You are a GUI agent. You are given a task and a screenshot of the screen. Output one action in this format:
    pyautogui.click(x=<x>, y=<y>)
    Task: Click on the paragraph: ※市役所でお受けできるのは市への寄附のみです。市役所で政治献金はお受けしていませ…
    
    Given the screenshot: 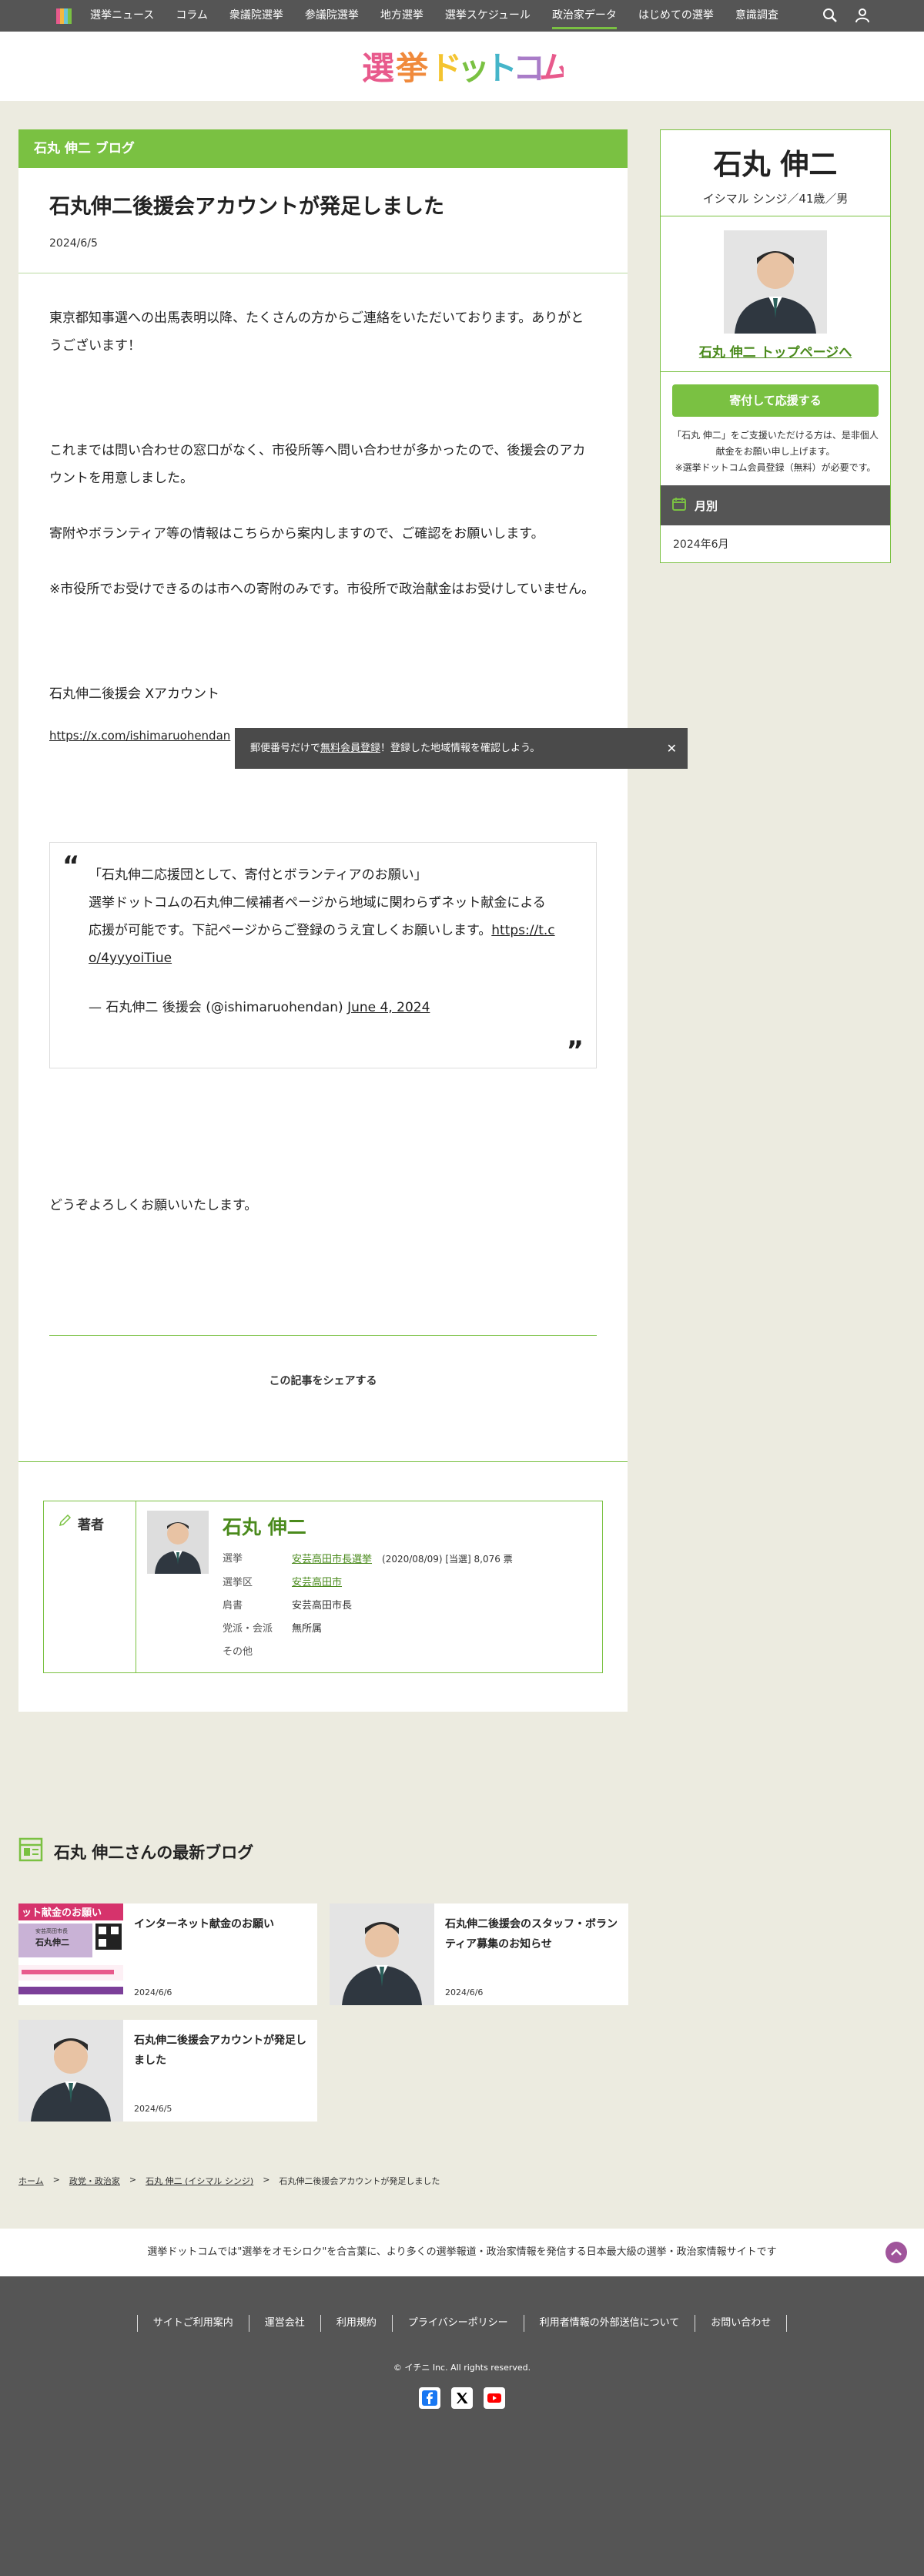 What is the action you would take?
    pyautogui.click(x=322, y=589)
    